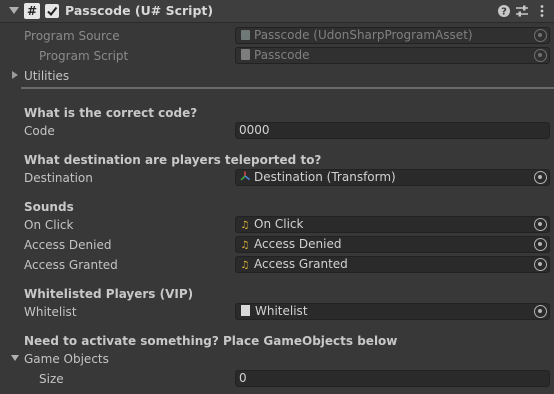 The width and height of the screenshot is (554, 394). What do you see at coordinates (50, 312) in the screenshot?
I see `whitelist-label: Whitelist` at bounding box center [50, 312].